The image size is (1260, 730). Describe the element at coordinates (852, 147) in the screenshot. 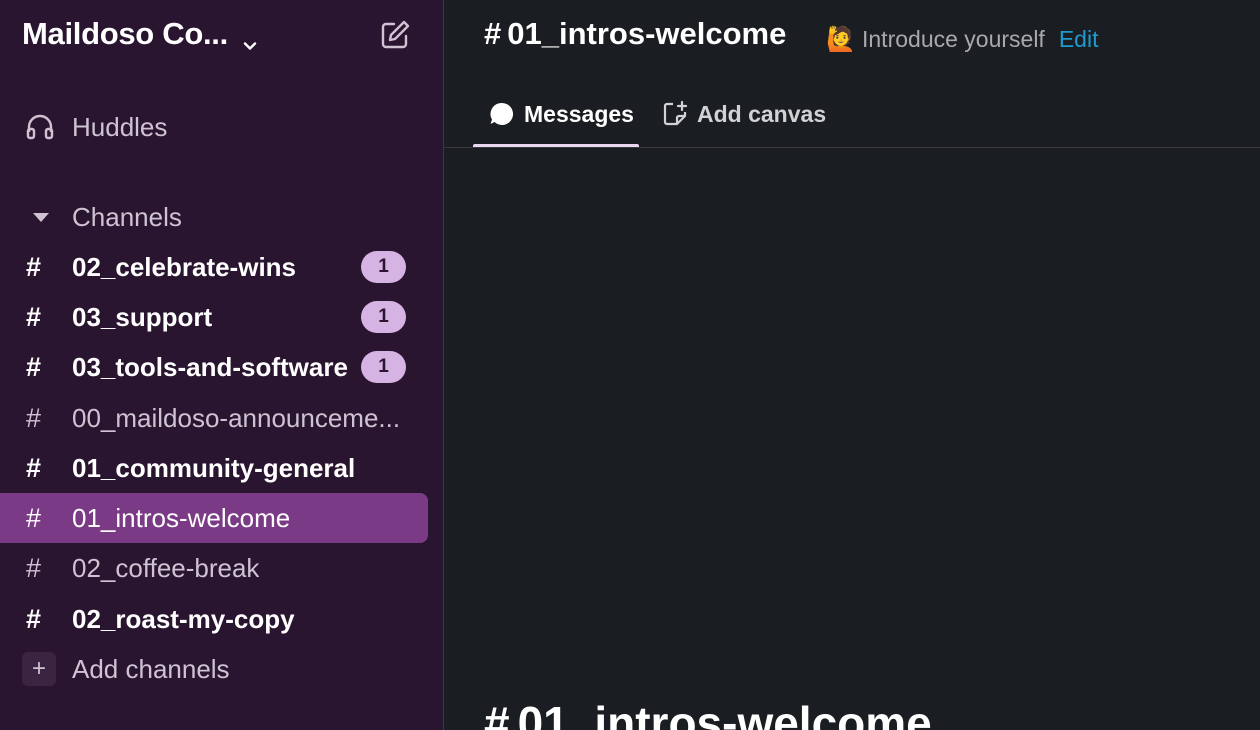

I see `tabs-divider` at that location.